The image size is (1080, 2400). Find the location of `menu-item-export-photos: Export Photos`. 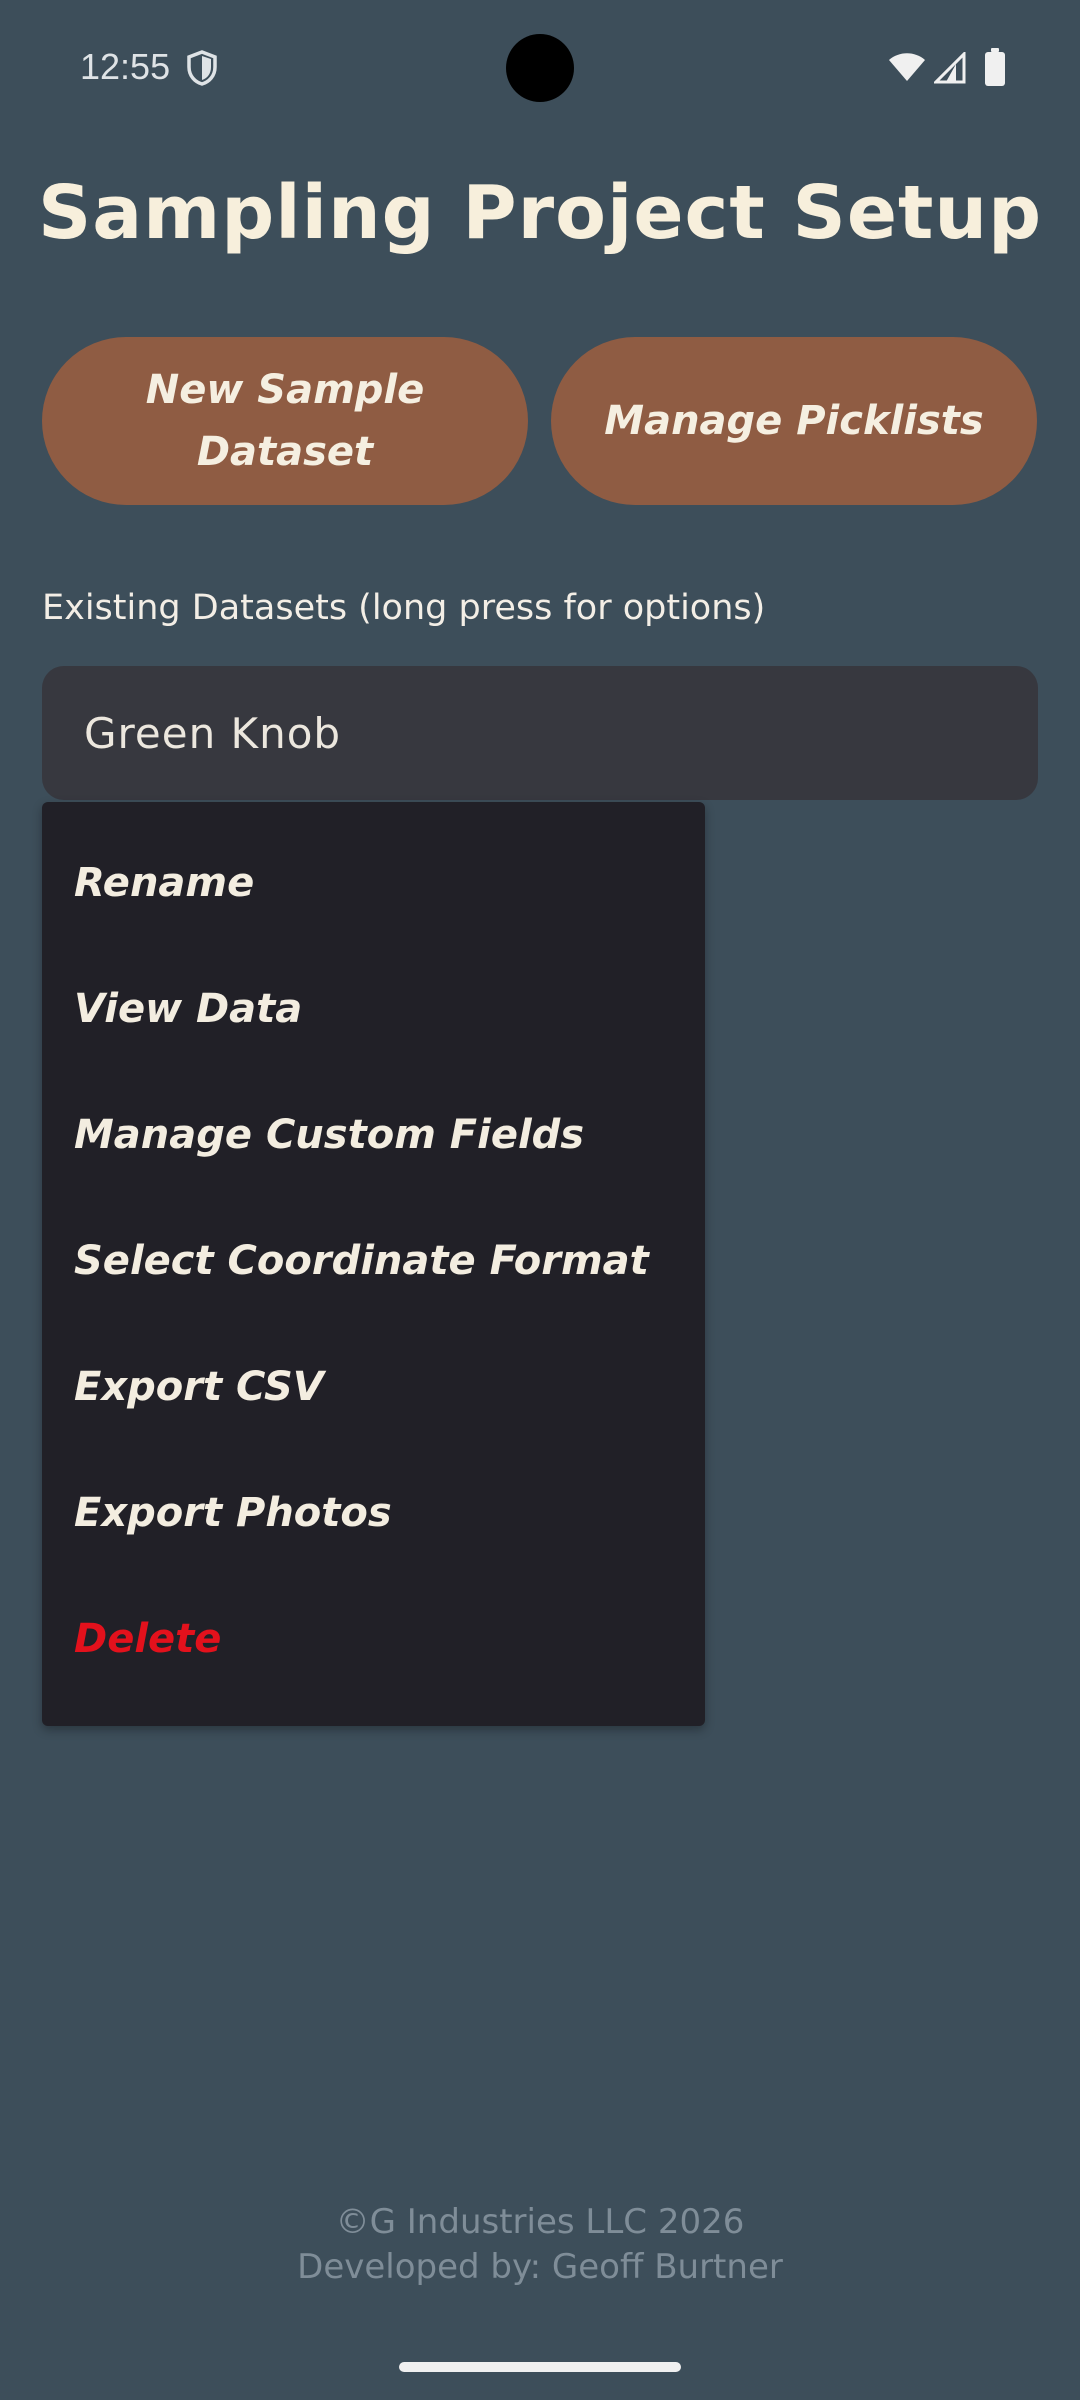

menu-item-export-photos: Export Photos is located at coordinates (233, 1513).